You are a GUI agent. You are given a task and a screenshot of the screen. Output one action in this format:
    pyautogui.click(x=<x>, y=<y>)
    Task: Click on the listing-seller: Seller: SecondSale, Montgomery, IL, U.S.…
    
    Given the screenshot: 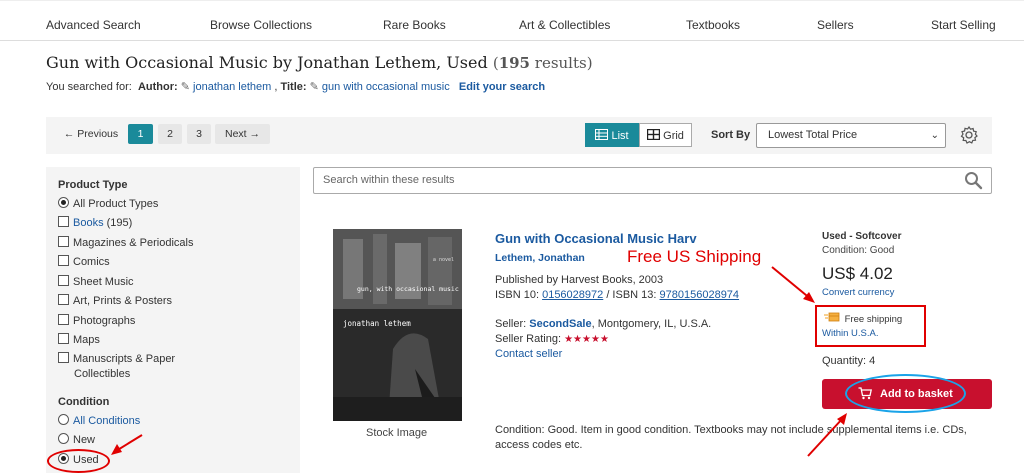 What is the action you would take?
    pyautogui.click(x=603, y=324)
    